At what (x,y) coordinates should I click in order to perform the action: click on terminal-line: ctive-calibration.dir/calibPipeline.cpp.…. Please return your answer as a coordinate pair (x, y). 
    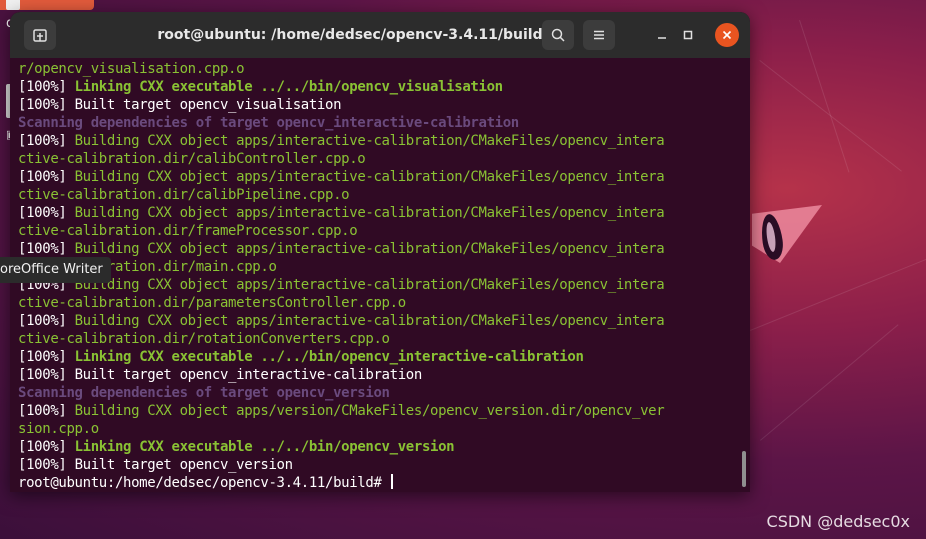
    Looking at the image, I should click on (341, 195).